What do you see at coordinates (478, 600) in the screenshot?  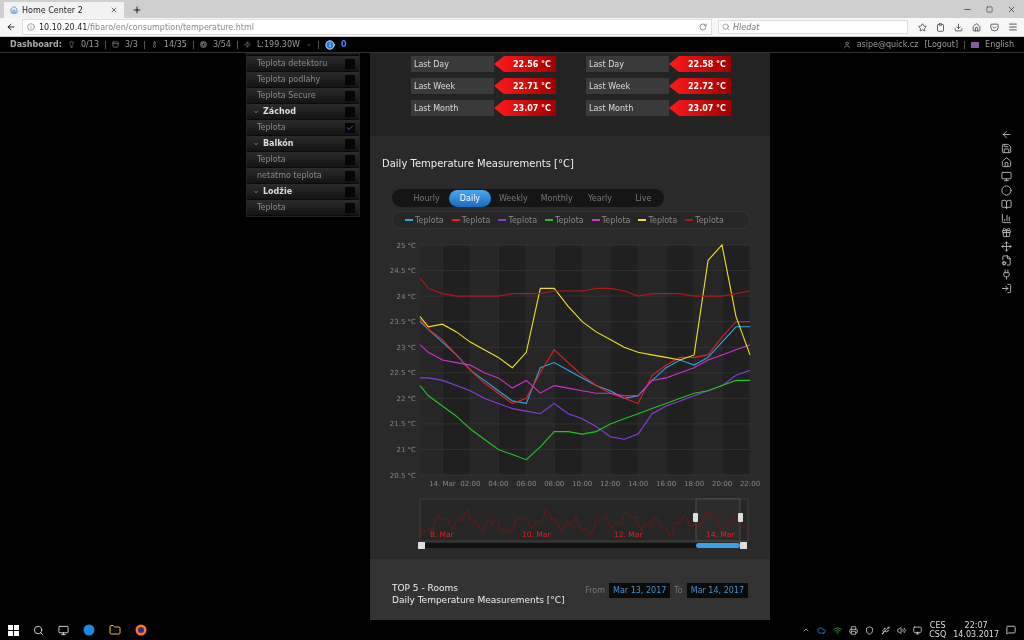 I see `section-subtitle: Daily Temperature Measurements [°C]` at bounding box center [478, 600].